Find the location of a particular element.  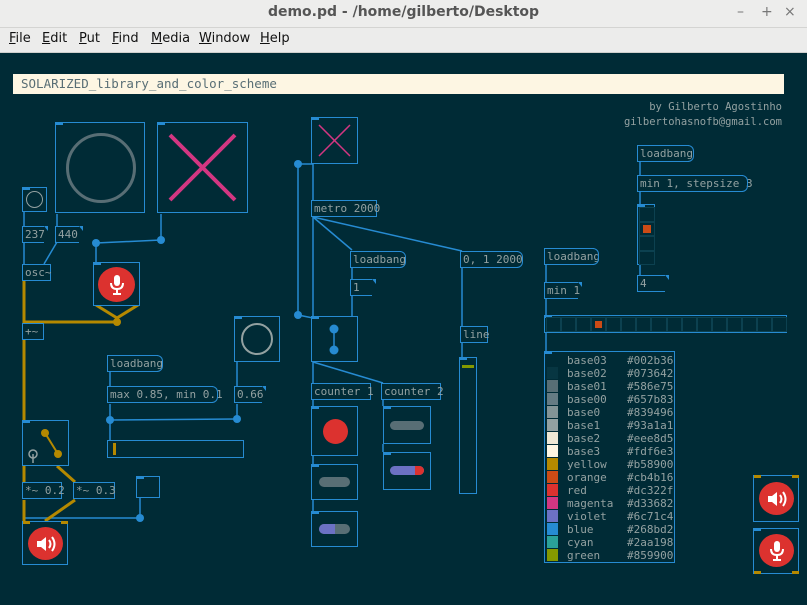

toggle-large is located at coordinates (202, 167).